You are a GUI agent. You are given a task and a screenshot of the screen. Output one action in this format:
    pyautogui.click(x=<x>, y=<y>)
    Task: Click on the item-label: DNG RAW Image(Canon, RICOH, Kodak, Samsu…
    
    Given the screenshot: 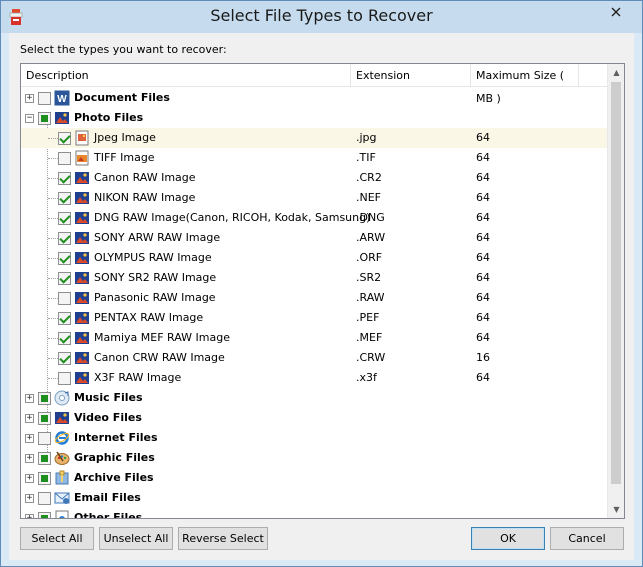 What is the action you would take?
    pyautogui.click(x=232, y=217)
    